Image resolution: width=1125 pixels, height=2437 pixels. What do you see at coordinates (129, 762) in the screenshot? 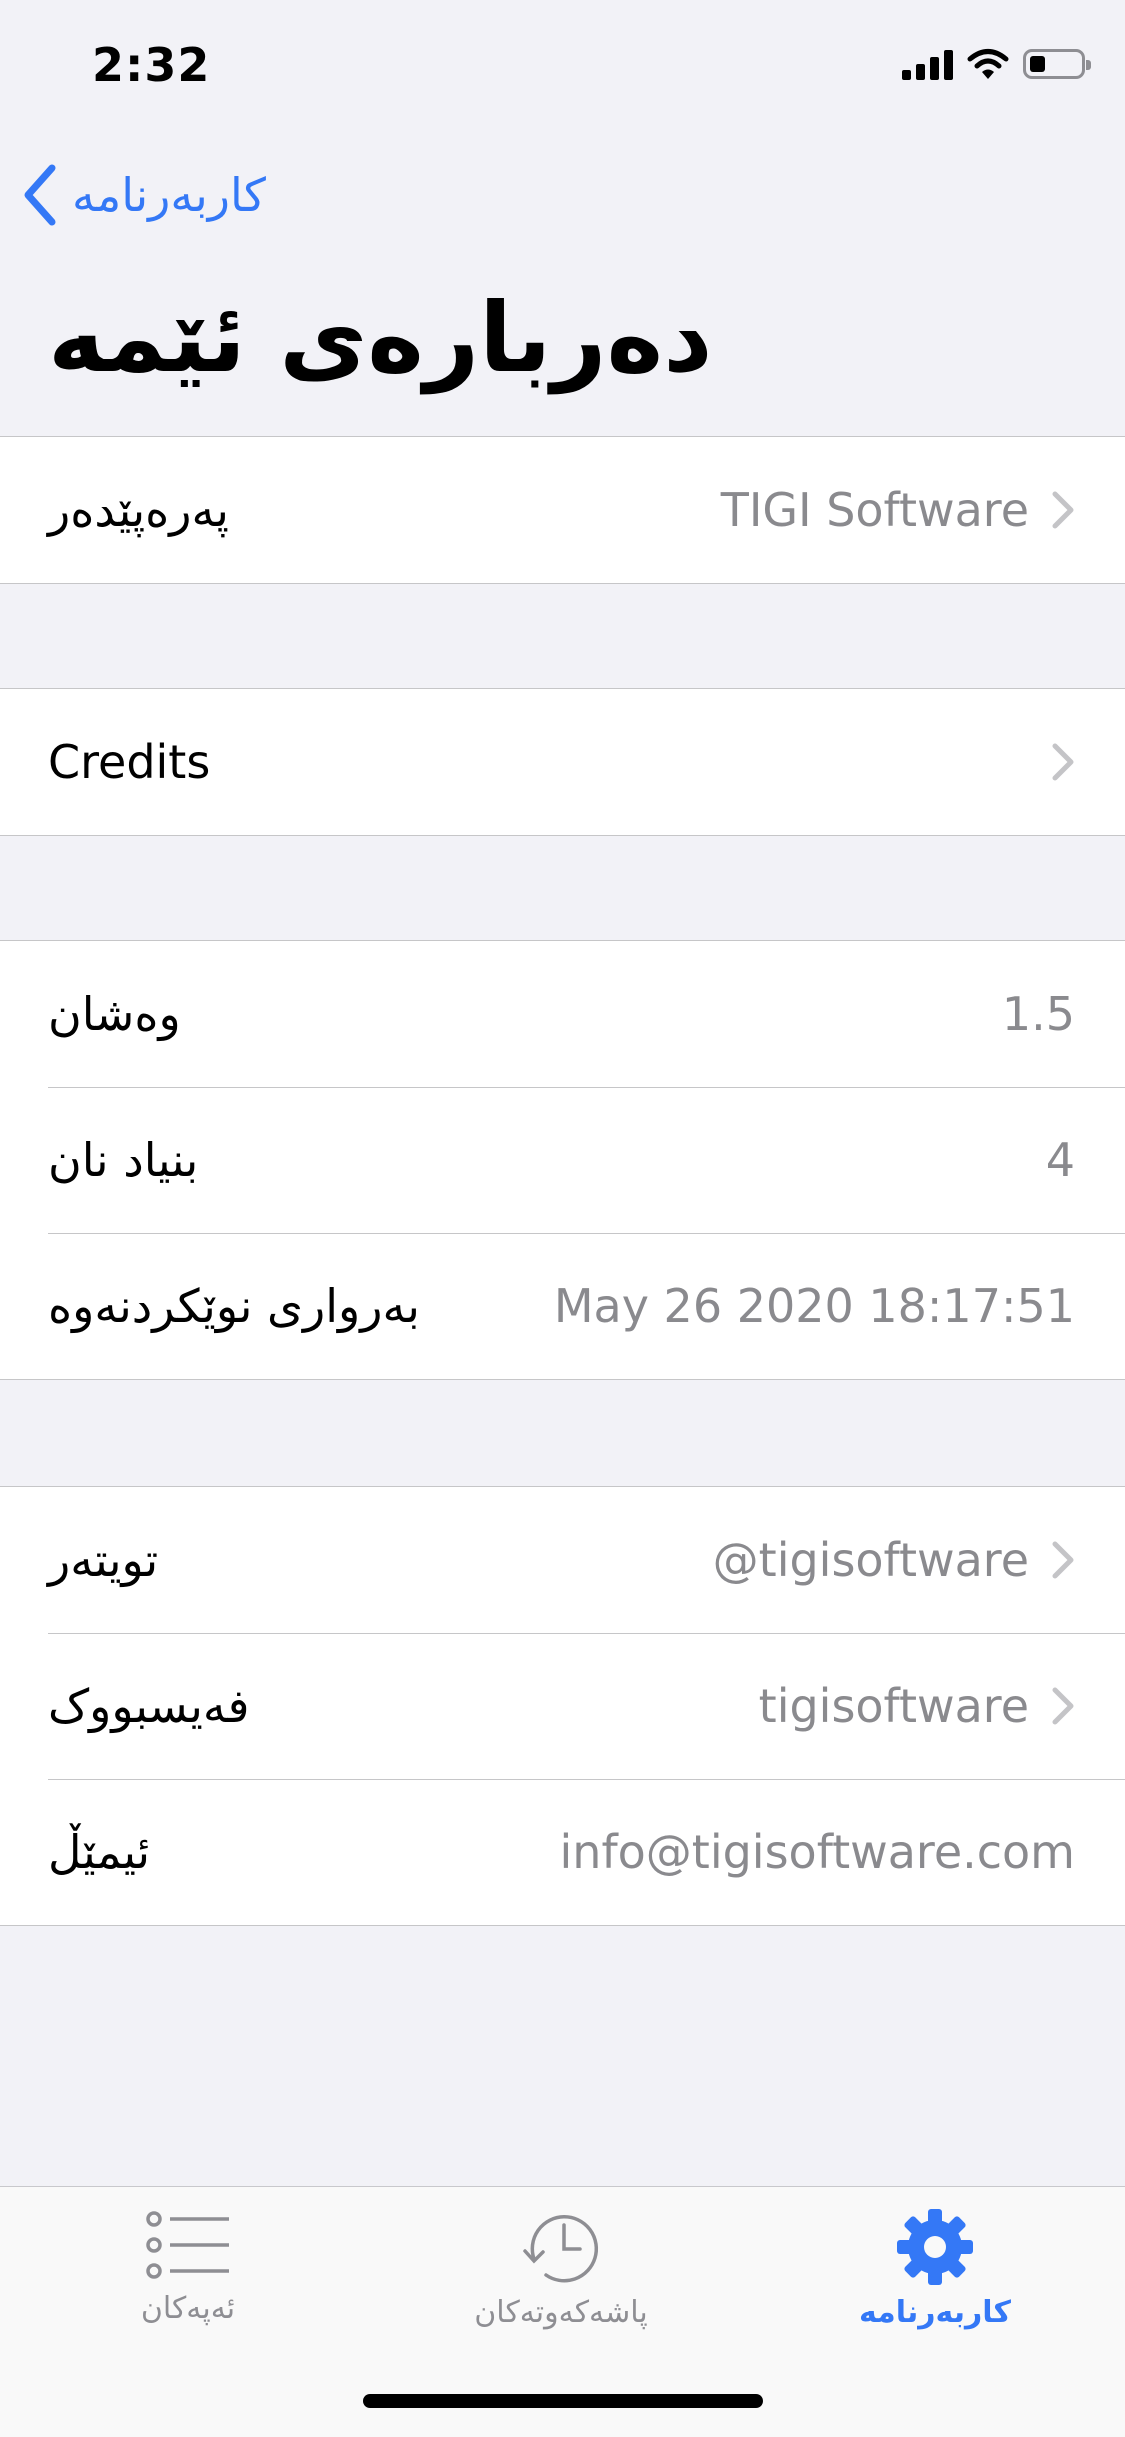
I see `credits-label: Credits` at bounding box center [129, 762].